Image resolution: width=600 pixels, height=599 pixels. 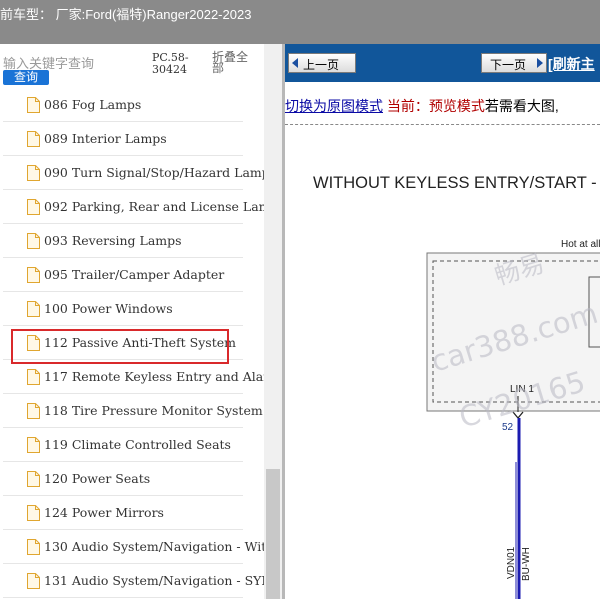 What do you see at coordinates (104, 512) in the screenshot?
I see `nav-item-label: 124 Power Mirrors` at bounding box center [104, 512].